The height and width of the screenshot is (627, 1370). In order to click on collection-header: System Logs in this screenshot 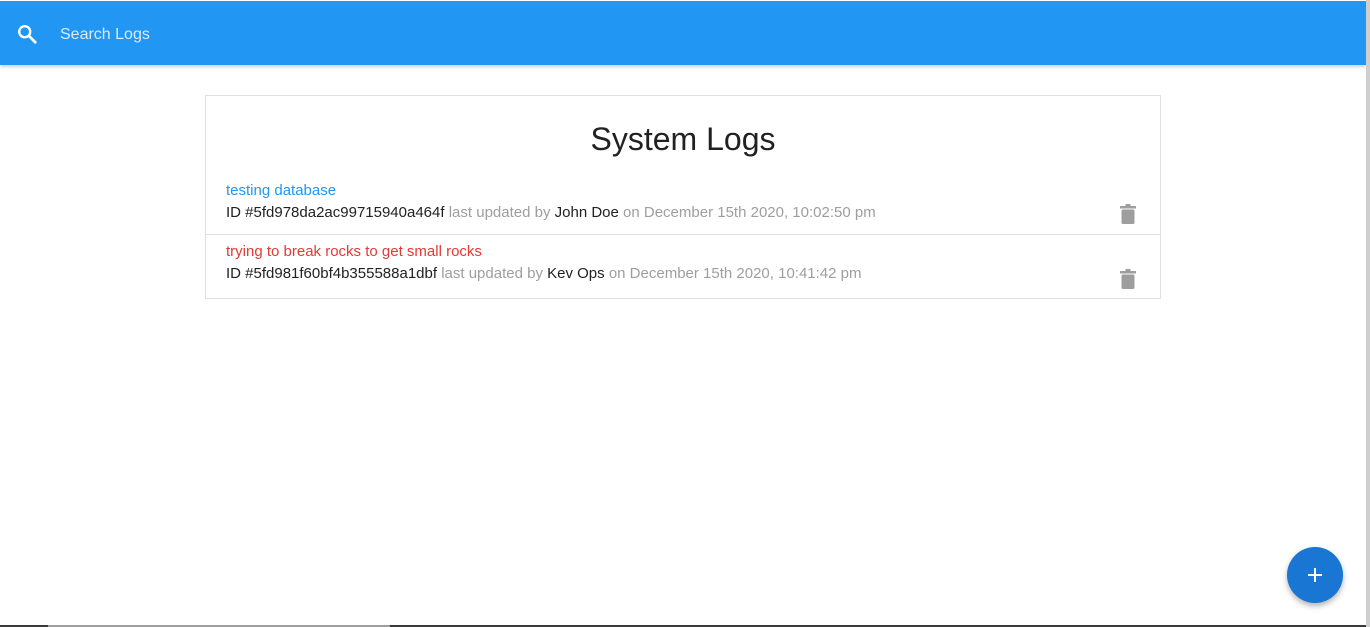, I will do `click(683, 135)`.